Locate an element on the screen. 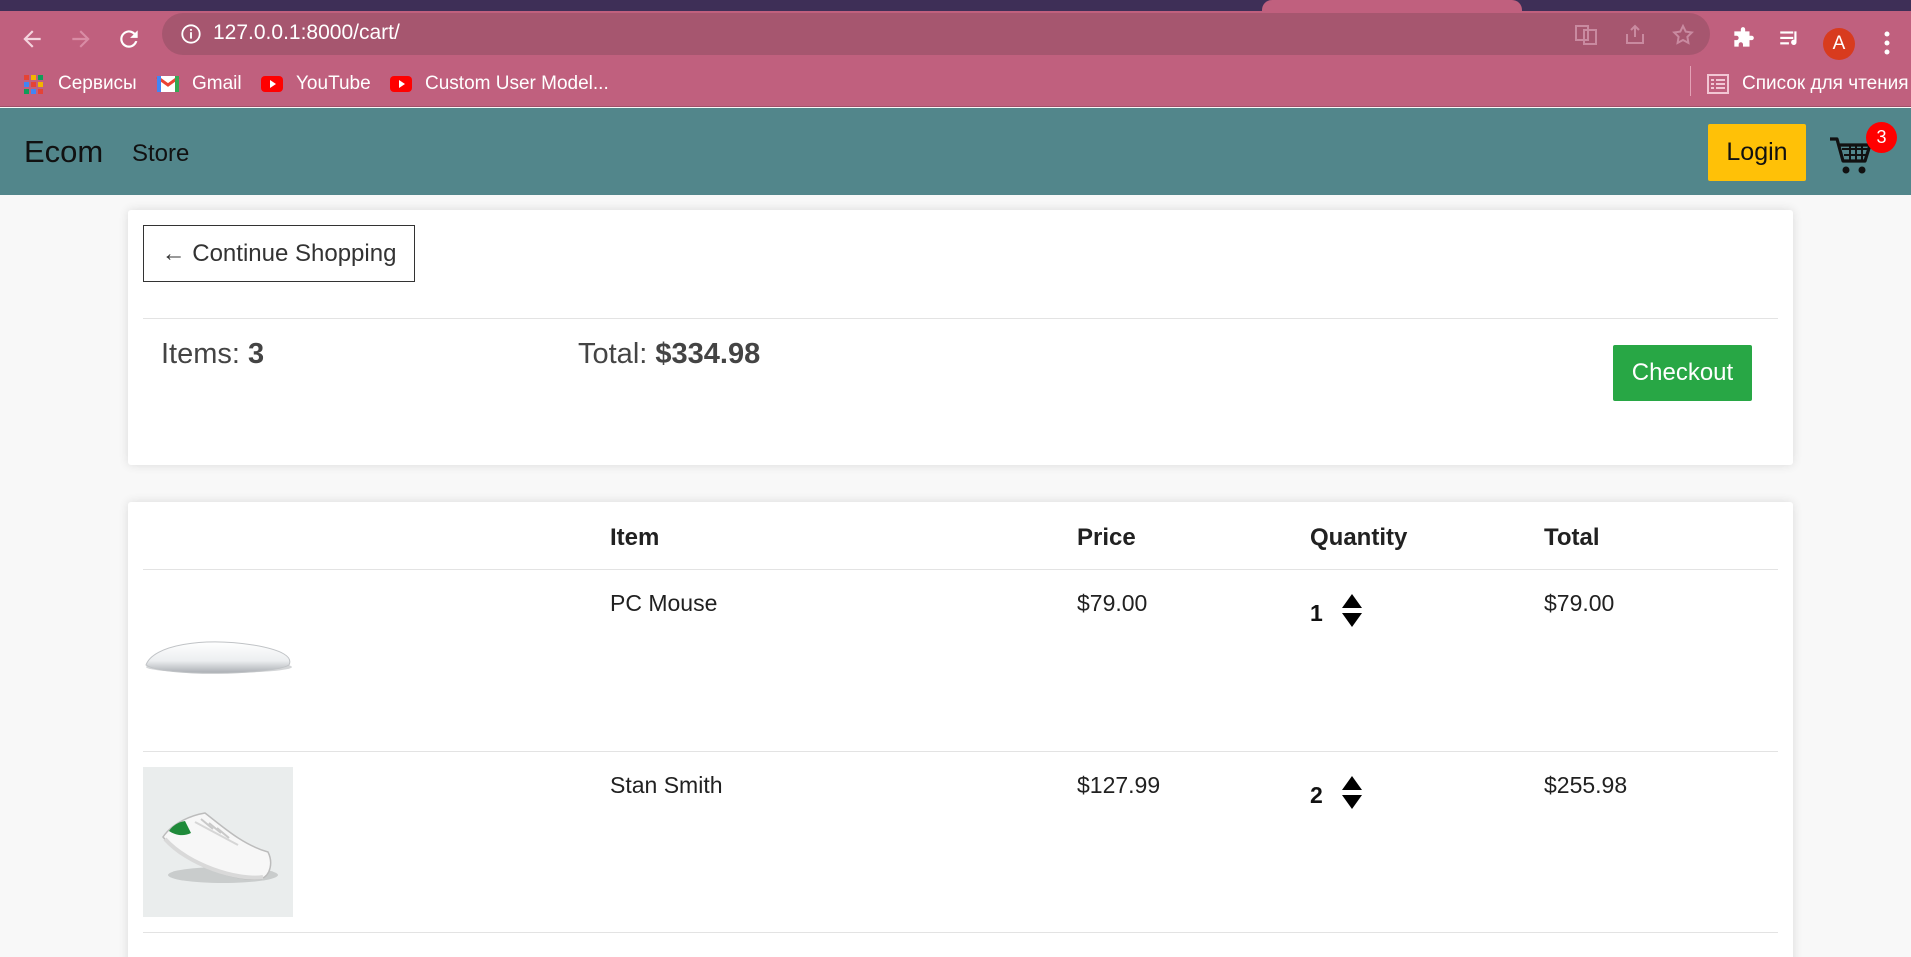 The image size is (1911, 957). forward-button is located at coordinates (81, 39).